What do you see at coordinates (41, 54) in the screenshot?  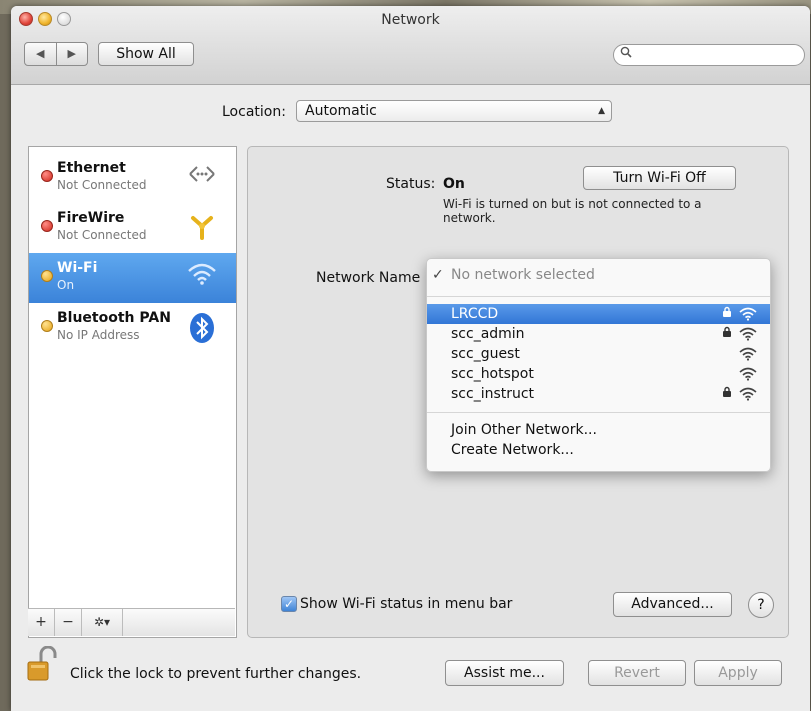 I see `back-icon: ◀` at bounding box center [41, 54].